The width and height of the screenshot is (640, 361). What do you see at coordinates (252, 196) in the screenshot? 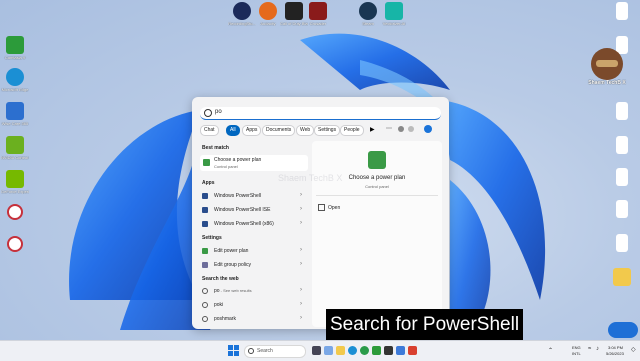
I see `app-item-powershell: Windows PowerShell ›` at bounding box center [252, 196].